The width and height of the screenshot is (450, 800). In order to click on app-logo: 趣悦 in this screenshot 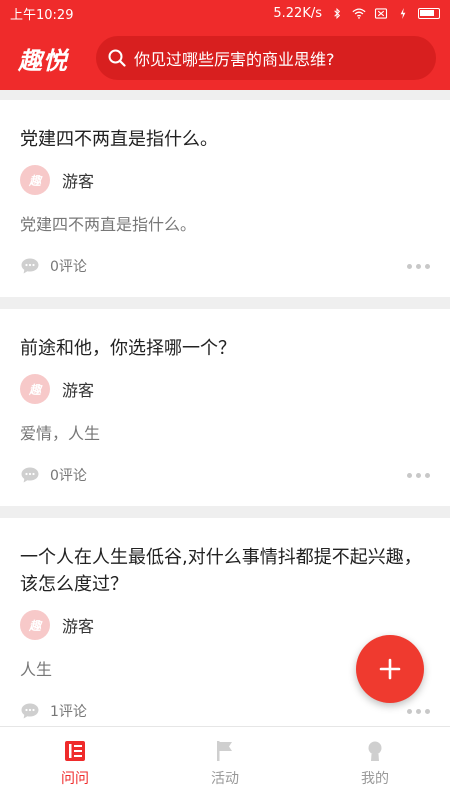, I will do `click(43, 60)`.